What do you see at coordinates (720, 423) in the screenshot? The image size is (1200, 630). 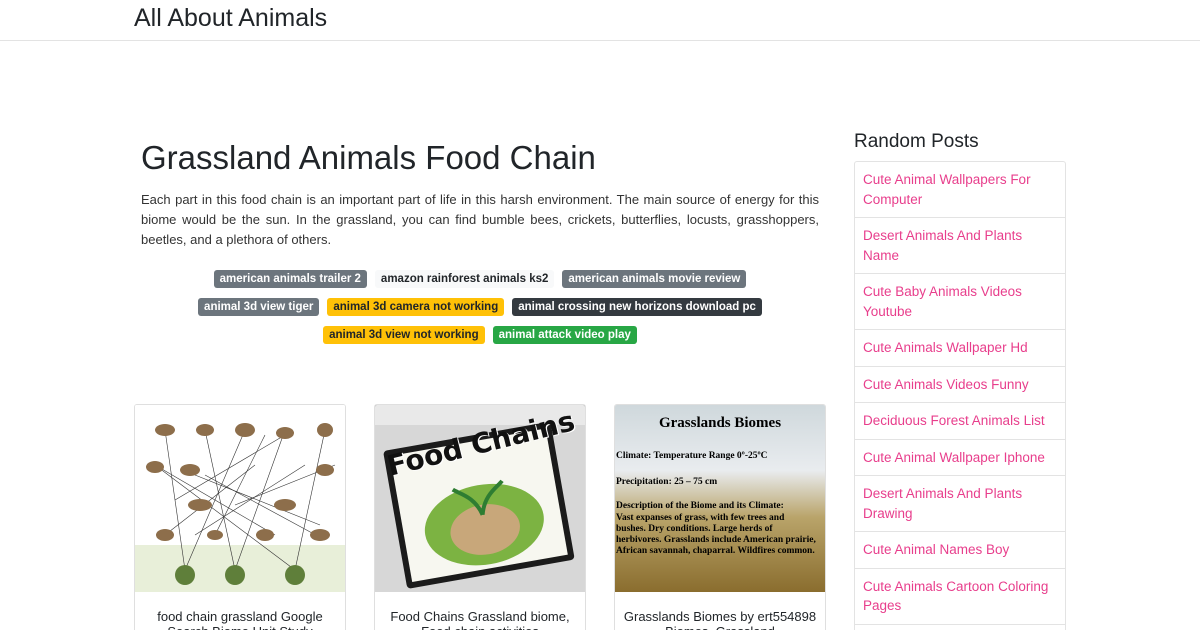 I see `grasslands-image-title: Grasslands Biomes` at bounding box center [720, 423].